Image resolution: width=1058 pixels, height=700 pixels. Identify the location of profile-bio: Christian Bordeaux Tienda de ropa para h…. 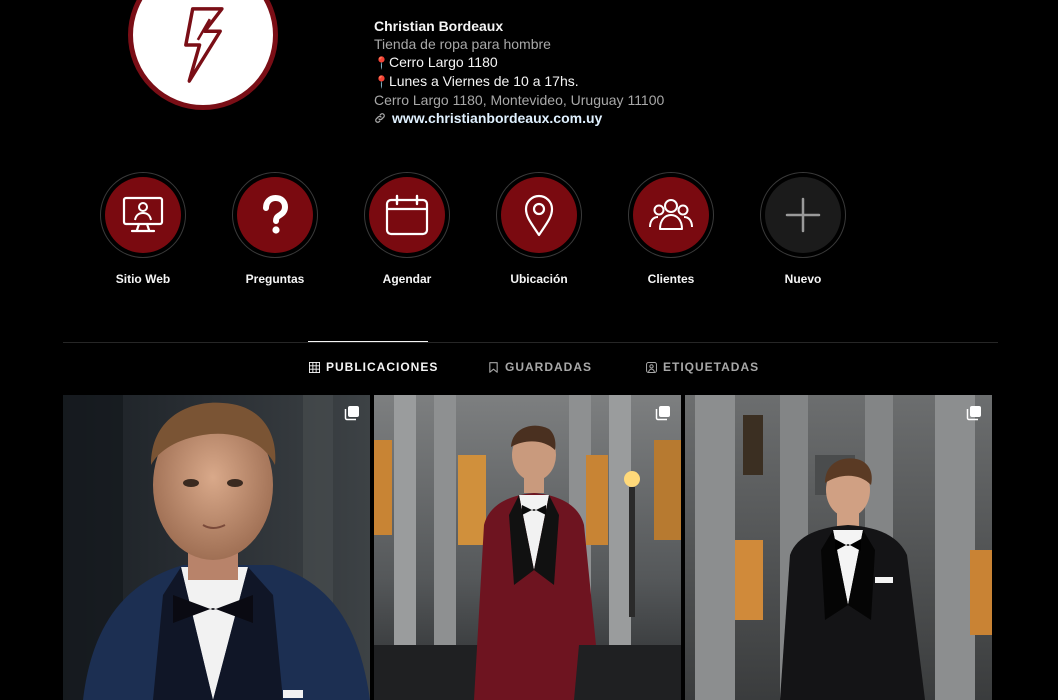
(519, 72).